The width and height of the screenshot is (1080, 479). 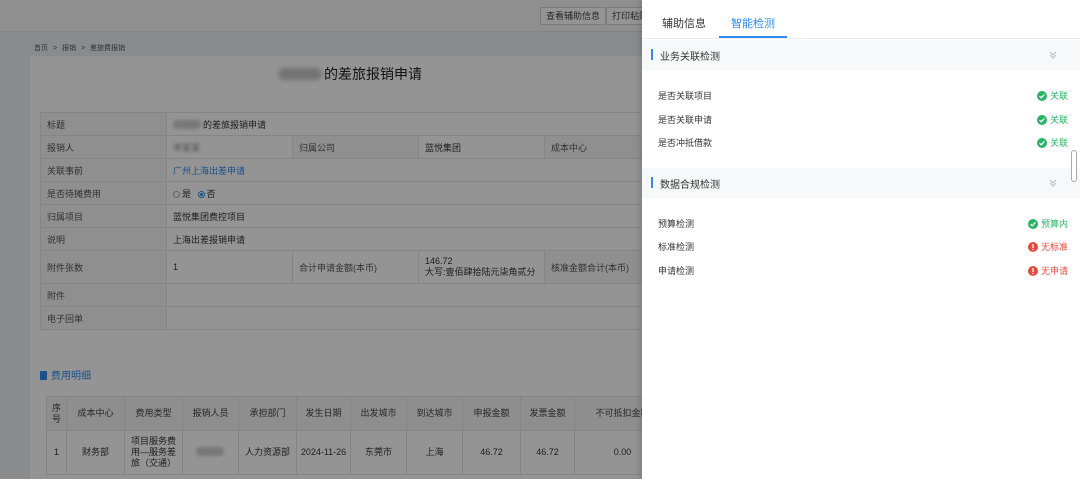 What do you see at coordinates (753, 23) in the screenshot?
I see `tab-smart-detection: 智能检测` at bounding box center [753, 23].